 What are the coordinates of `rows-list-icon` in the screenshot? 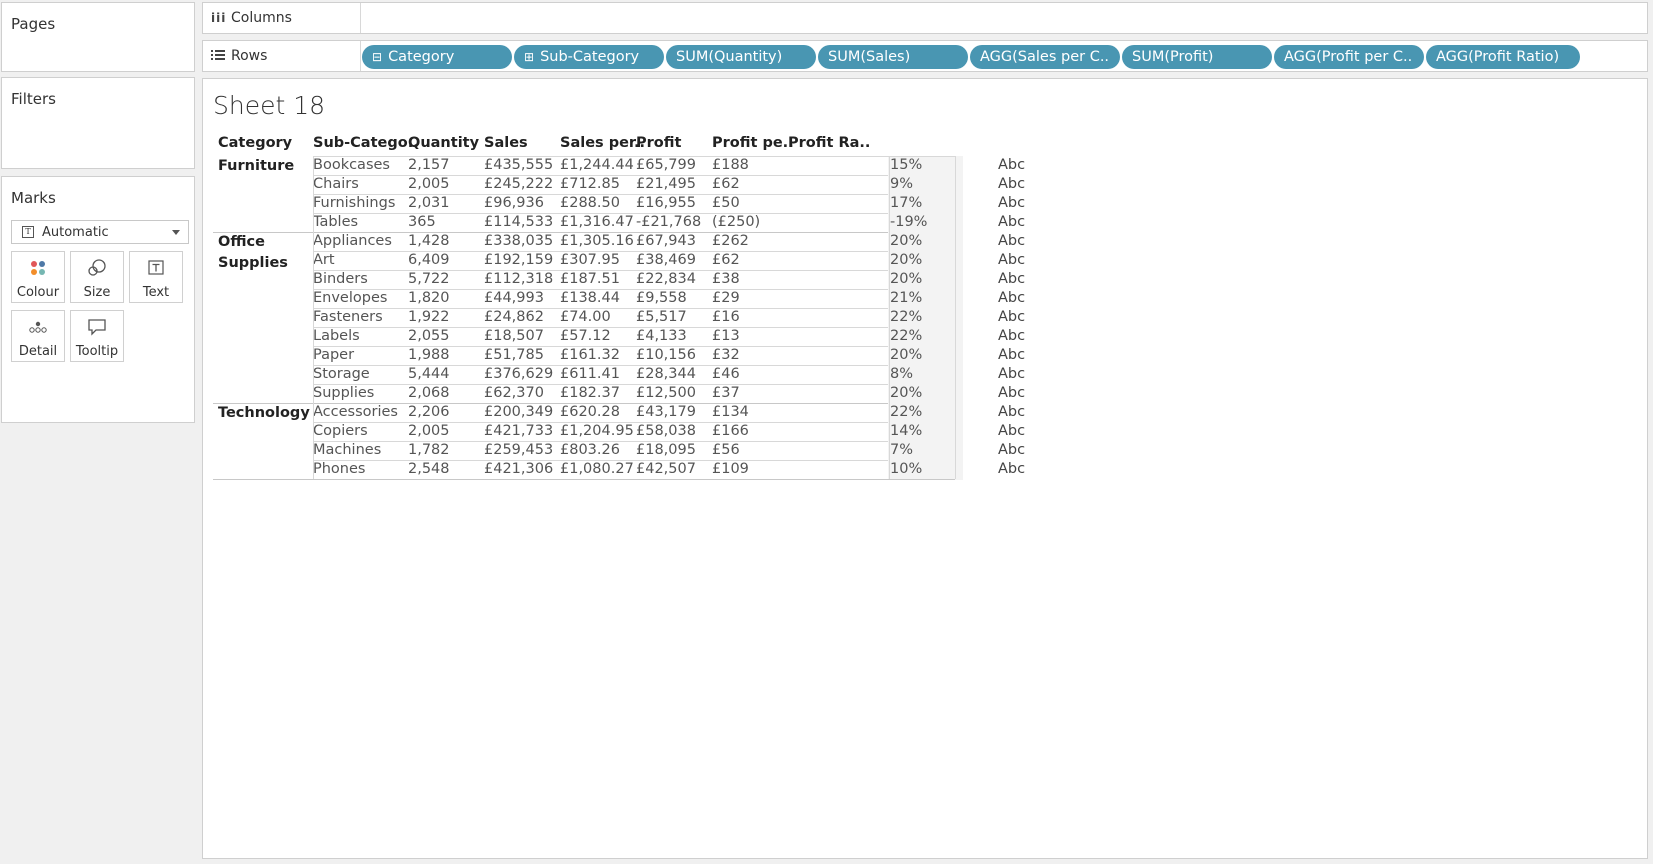 It's located at (218, 56).